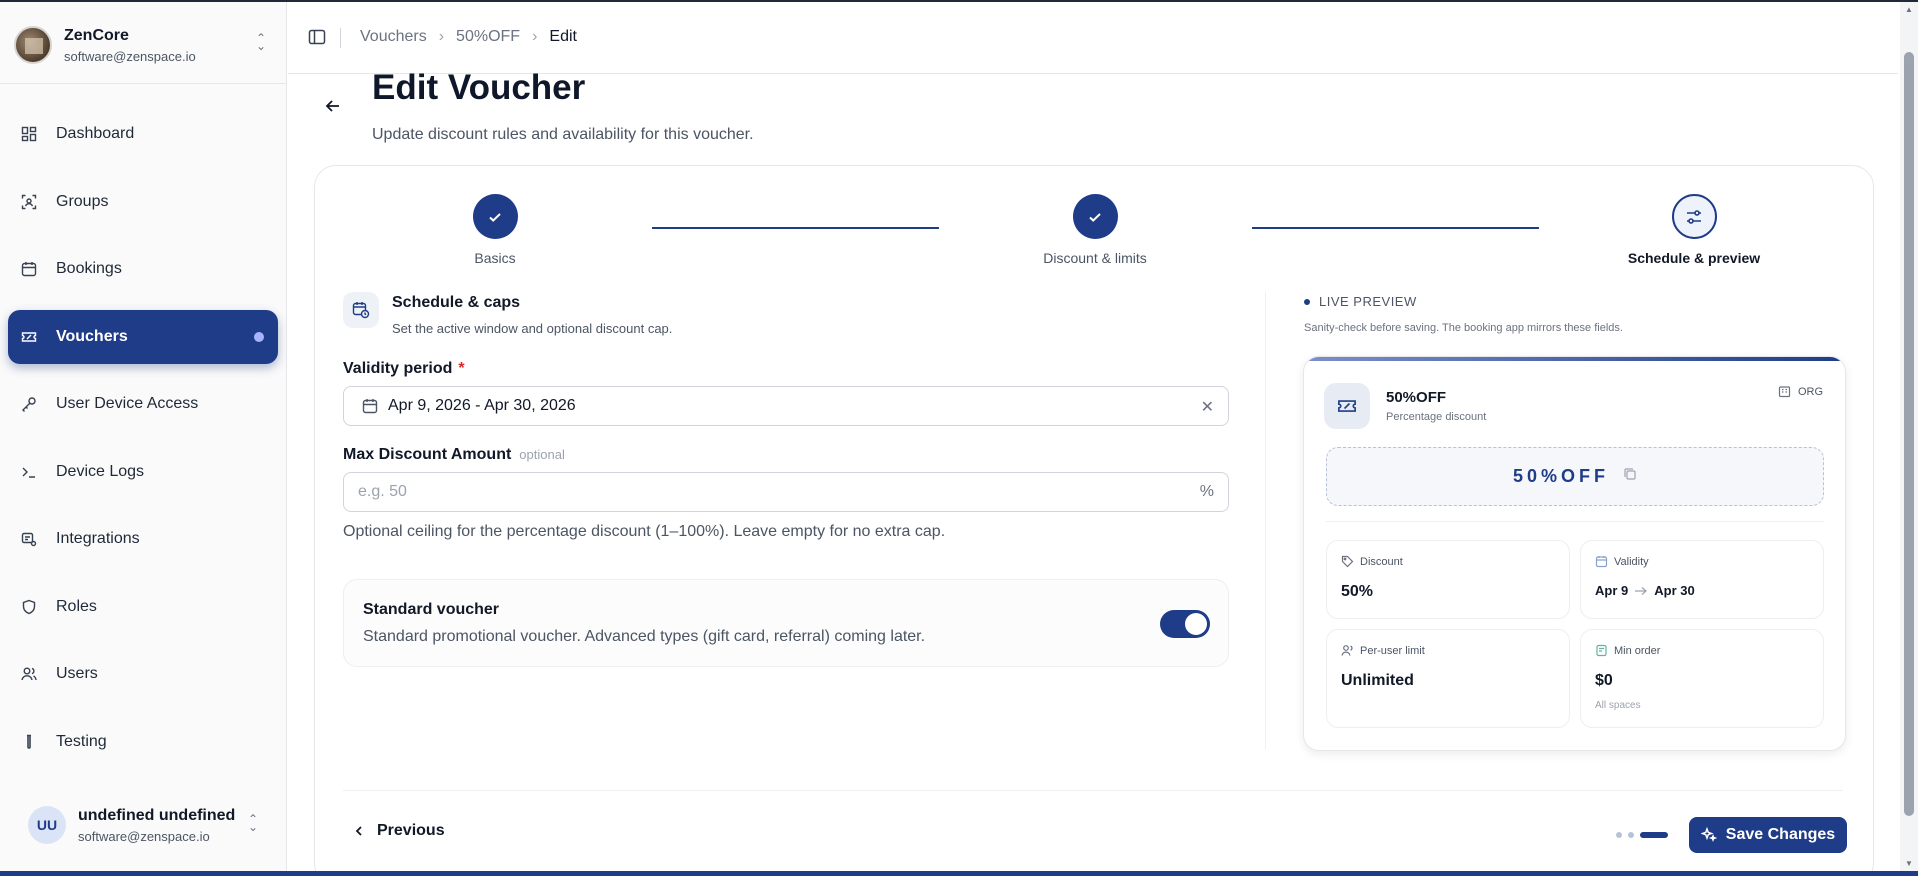  What do you see at coordinates (143, 336) in the screenshot?
I see `sidebar-item-vouchers: Vouchers` at bounding box center [143, 336].